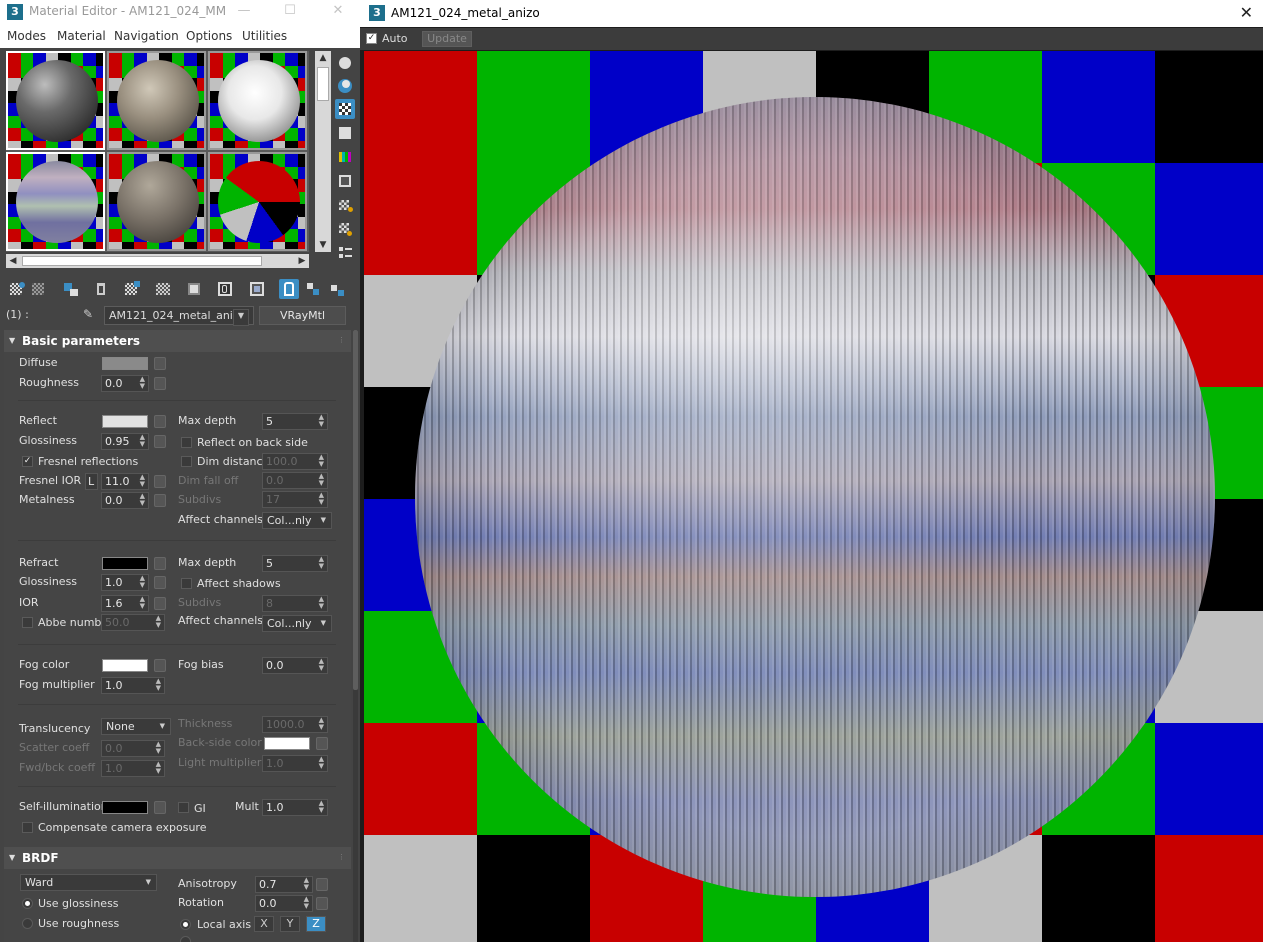  What do you see at coordinates (345, 205) in the screenshot?
I see `options-icon` at bounding box center [345, 205].